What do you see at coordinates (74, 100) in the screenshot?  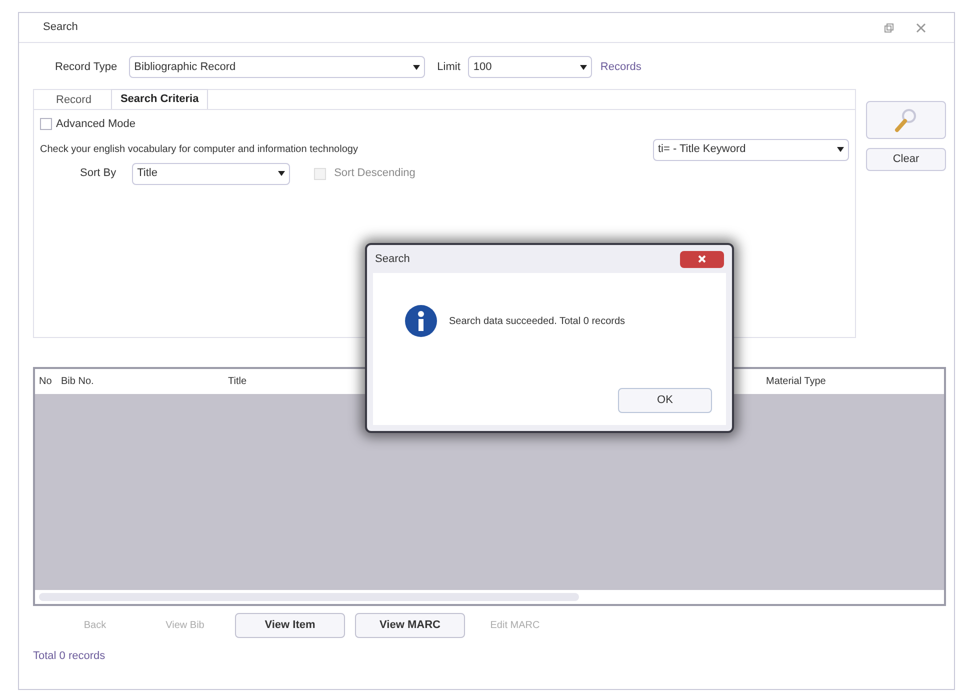 I see `tab: Record` at bounding box center [74, 100].